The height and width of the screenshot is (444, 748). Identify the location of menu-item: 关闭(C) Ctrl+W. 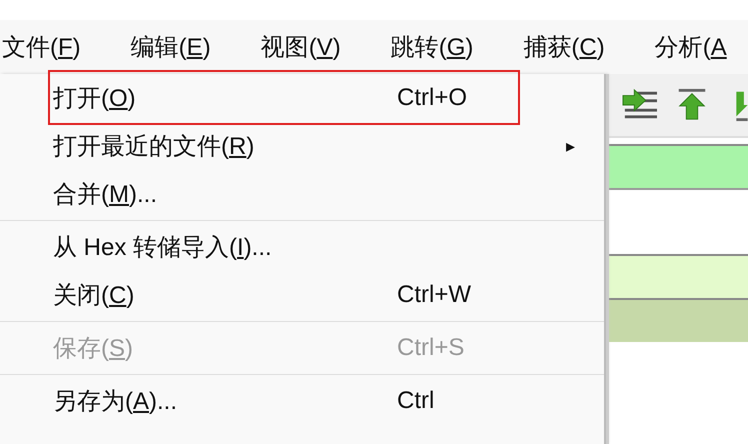
(302, 295).